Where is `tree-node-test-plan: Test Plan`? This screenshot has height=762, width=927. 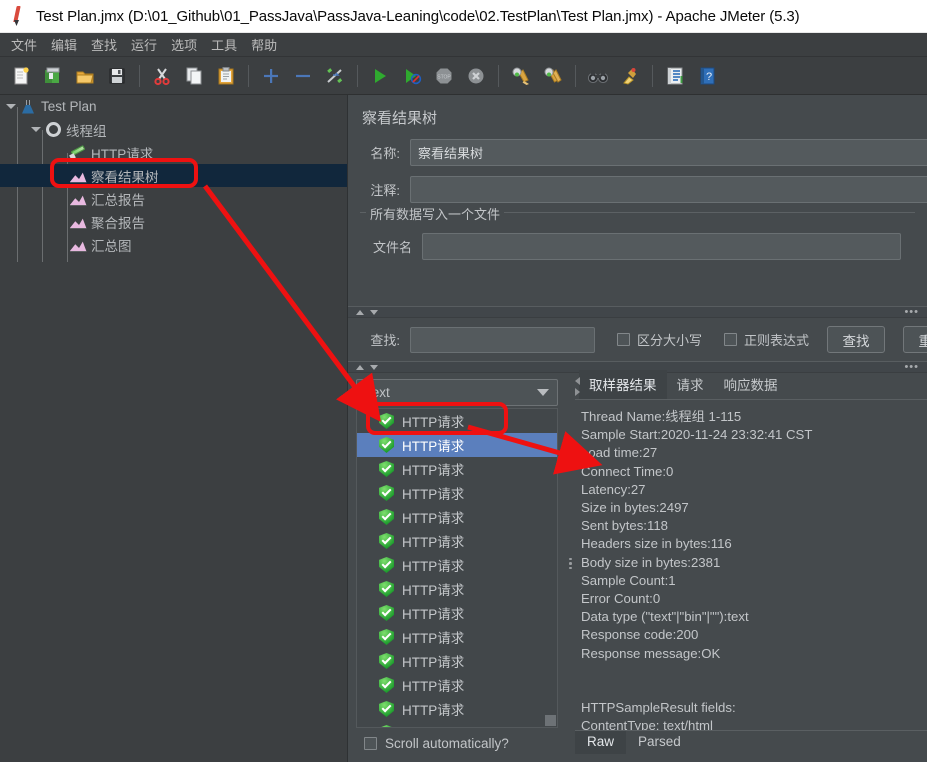
tree-node-test-plan: Test Plan is located at coordinates (173, 106).